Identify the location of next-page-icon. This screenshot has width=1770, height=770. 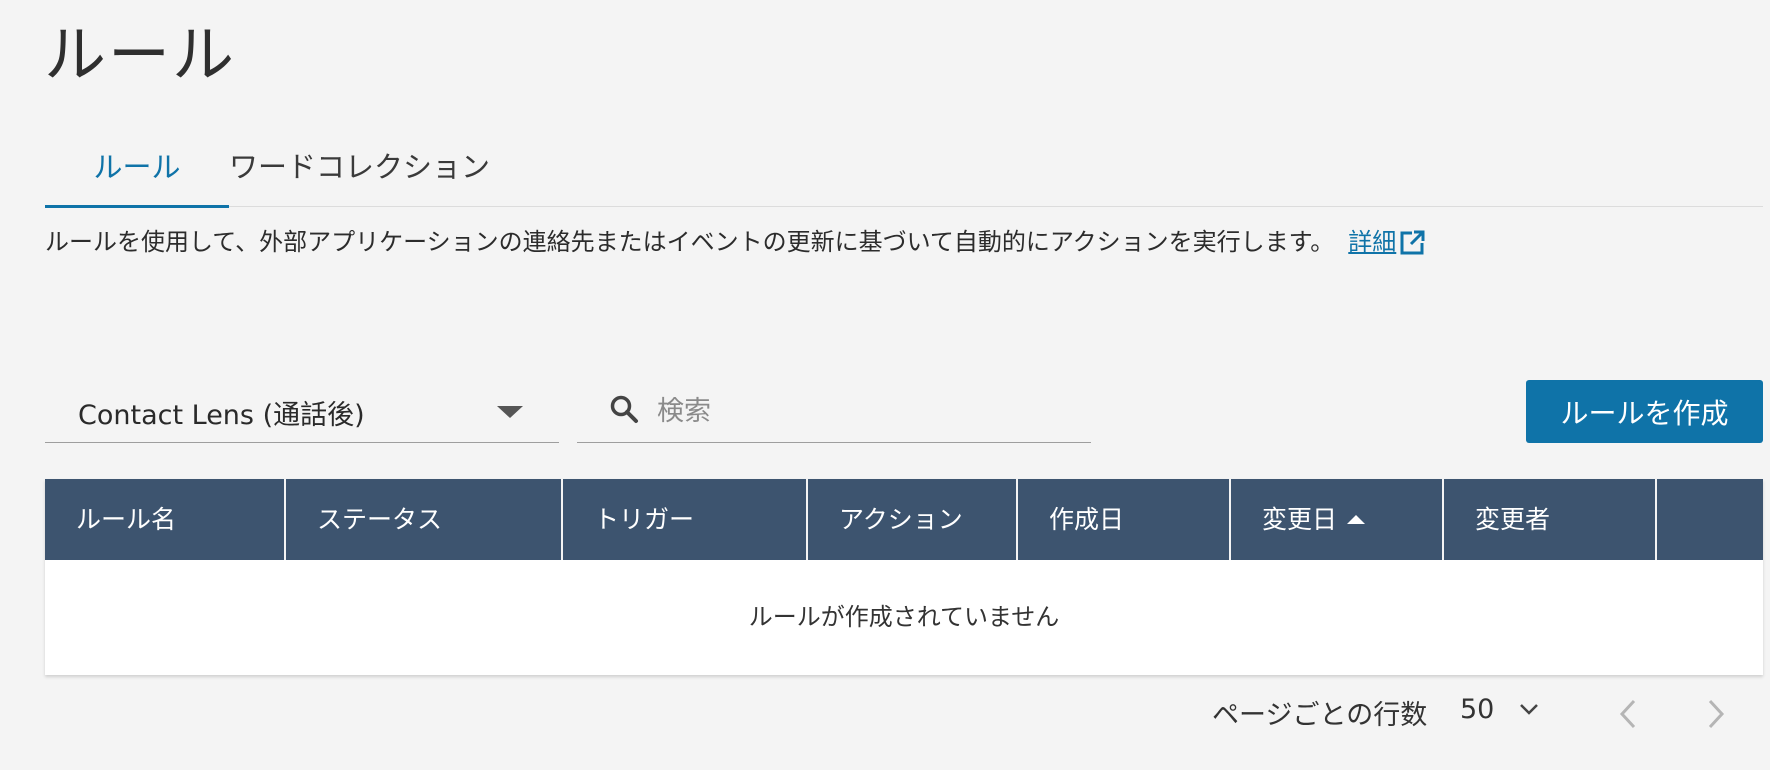
(1716, 714).